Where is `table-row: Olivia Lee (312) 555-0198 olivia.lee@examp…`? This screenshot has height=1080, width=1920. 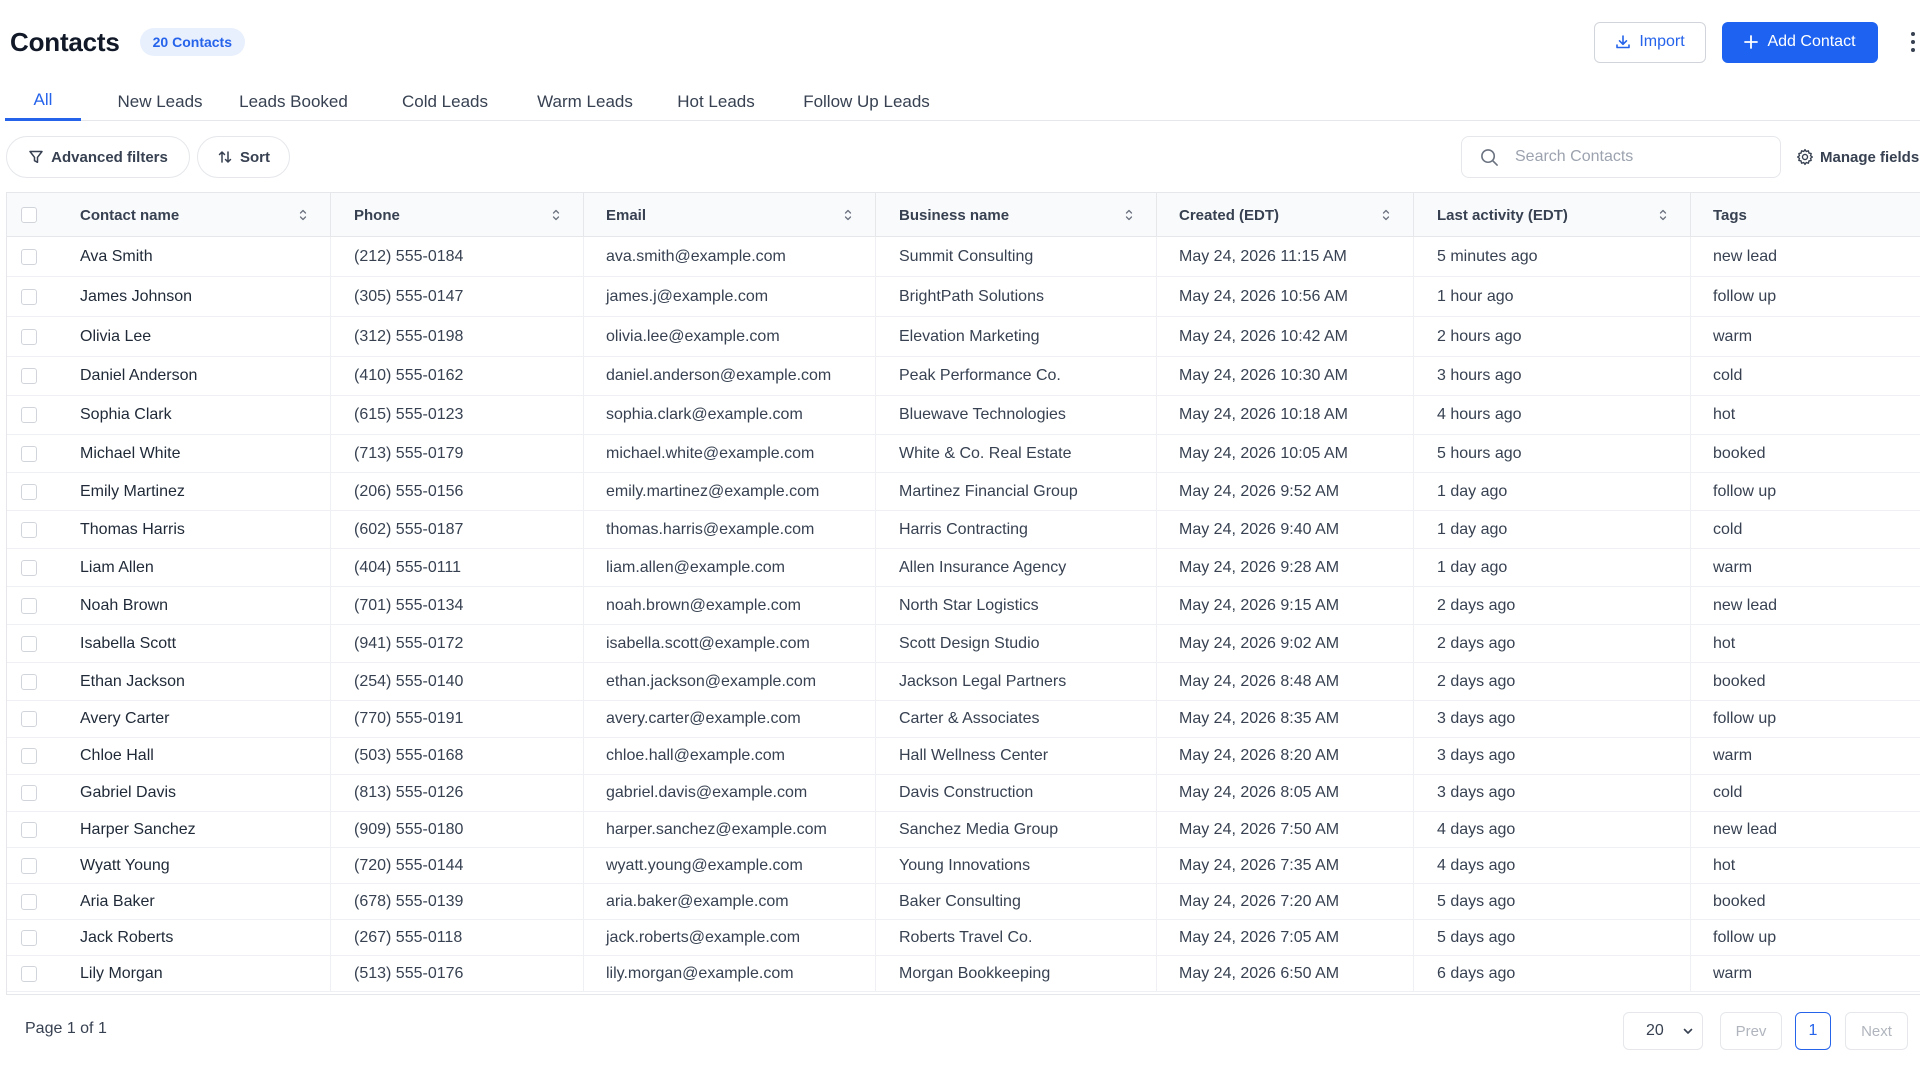 table-row: Olivia Lee (312) 555-0198 olivia.lee@examp… is located at coordinates (963, 337).